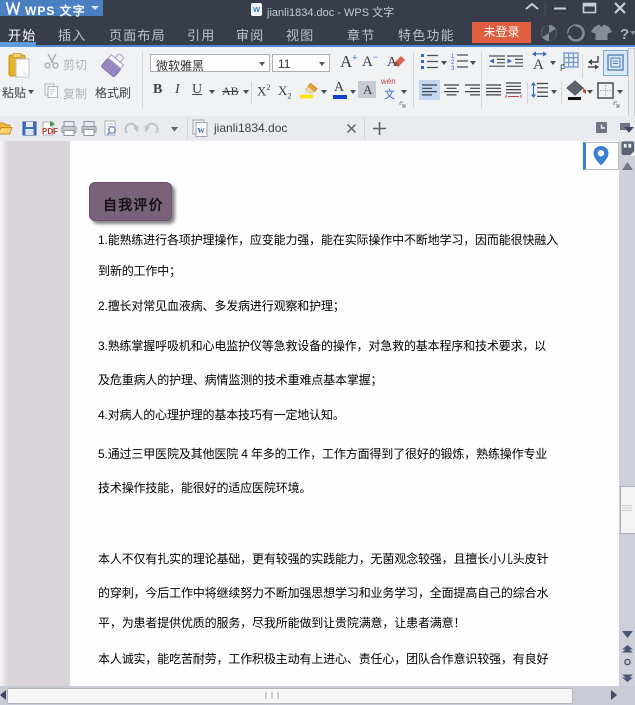  Describe the element at coordinates (563, 67) in the screenshot. I see `svg-text: F` at that location.